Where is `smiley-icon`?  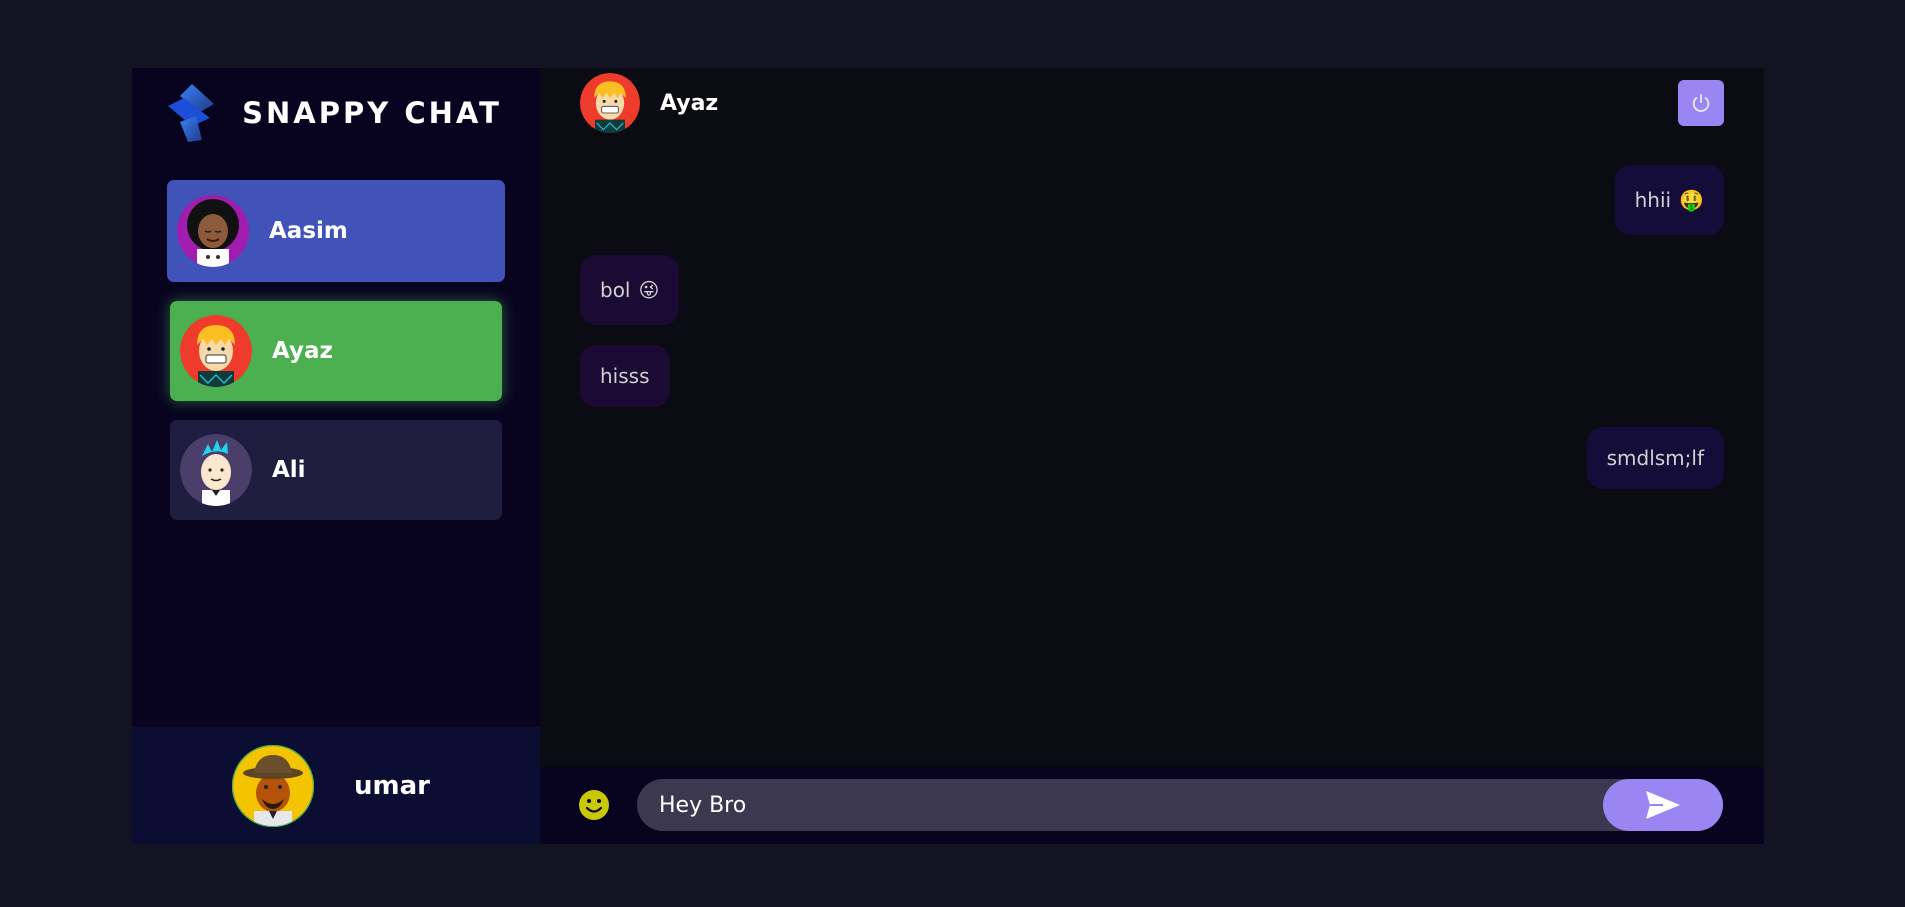 smiley-icon is located at coordinates (594, 805).